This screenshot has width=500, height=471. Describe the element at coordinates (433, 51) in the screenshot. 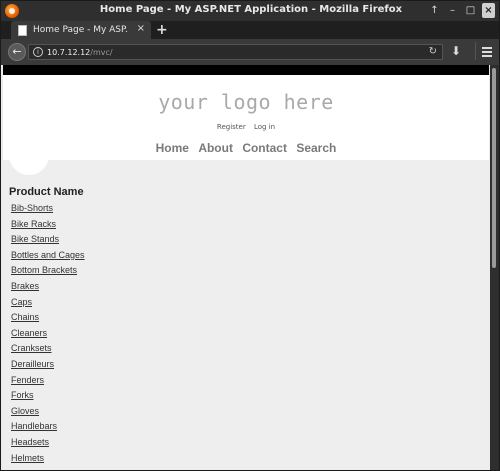

I see `reload-icon: ↻` at that location.